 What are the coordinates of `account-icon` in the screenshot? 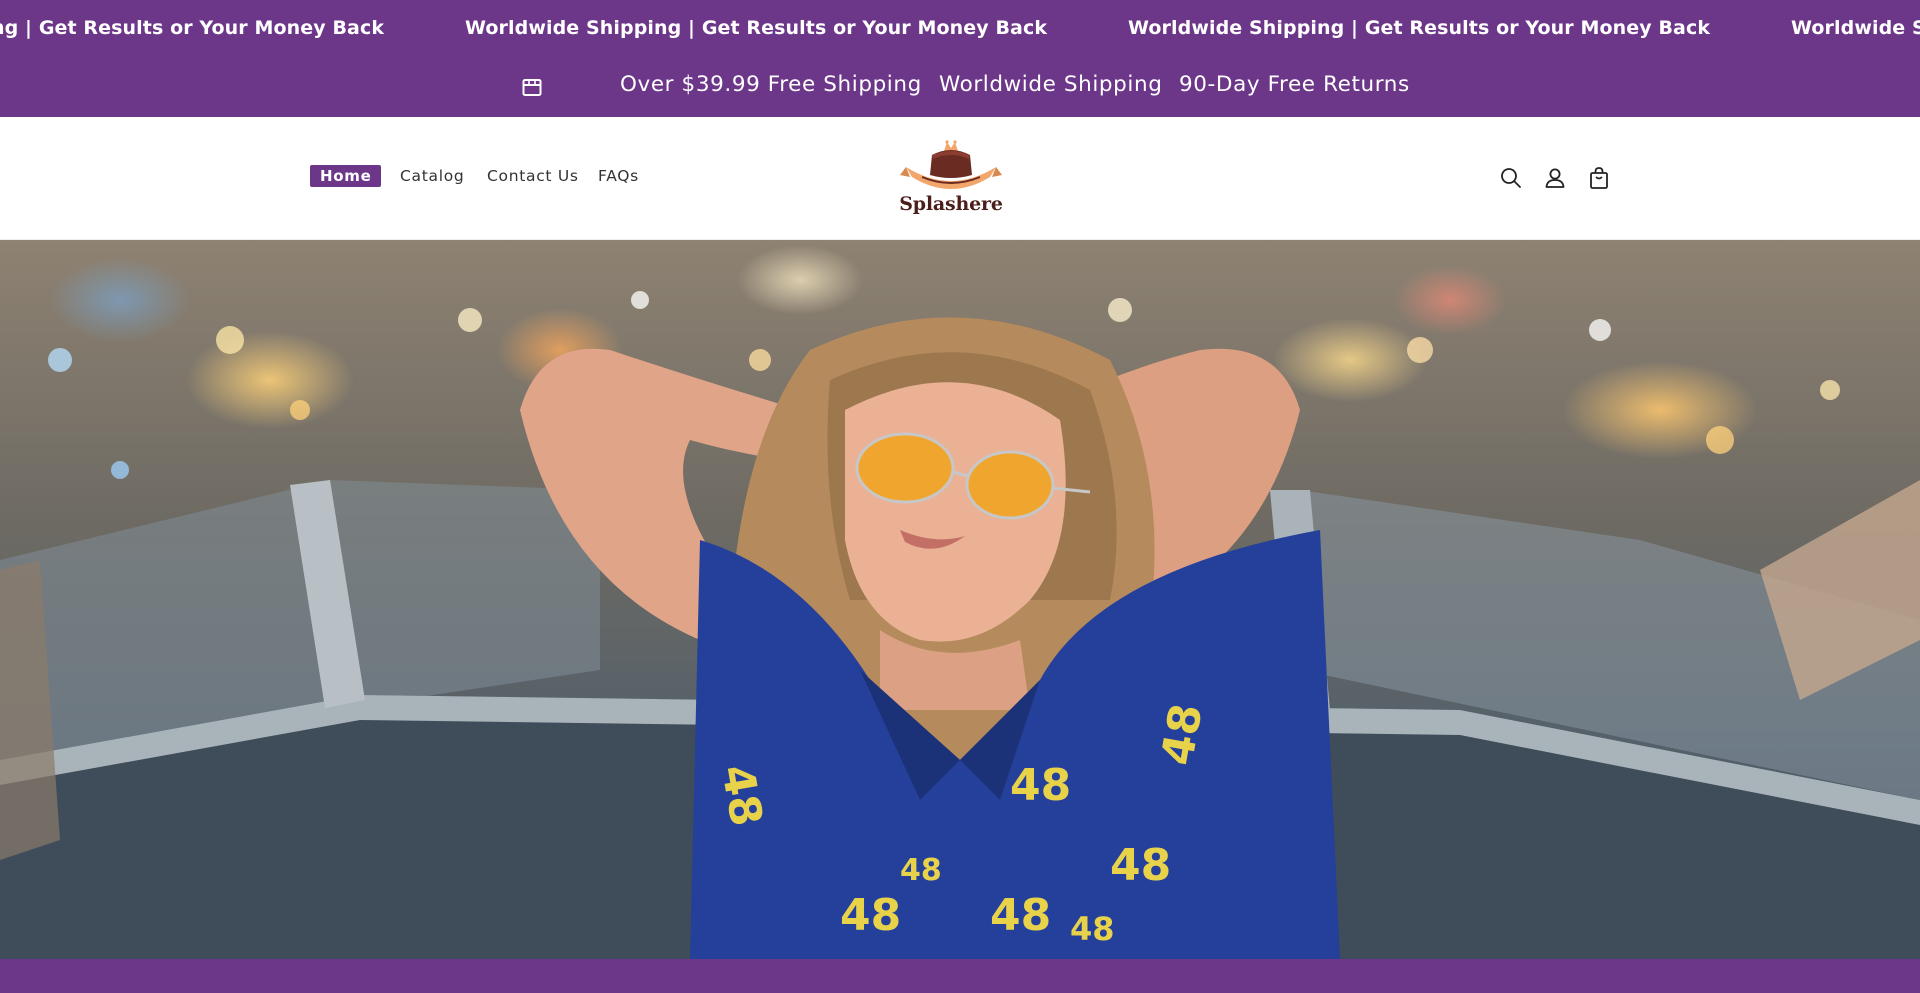 It's located at (1555, 178).